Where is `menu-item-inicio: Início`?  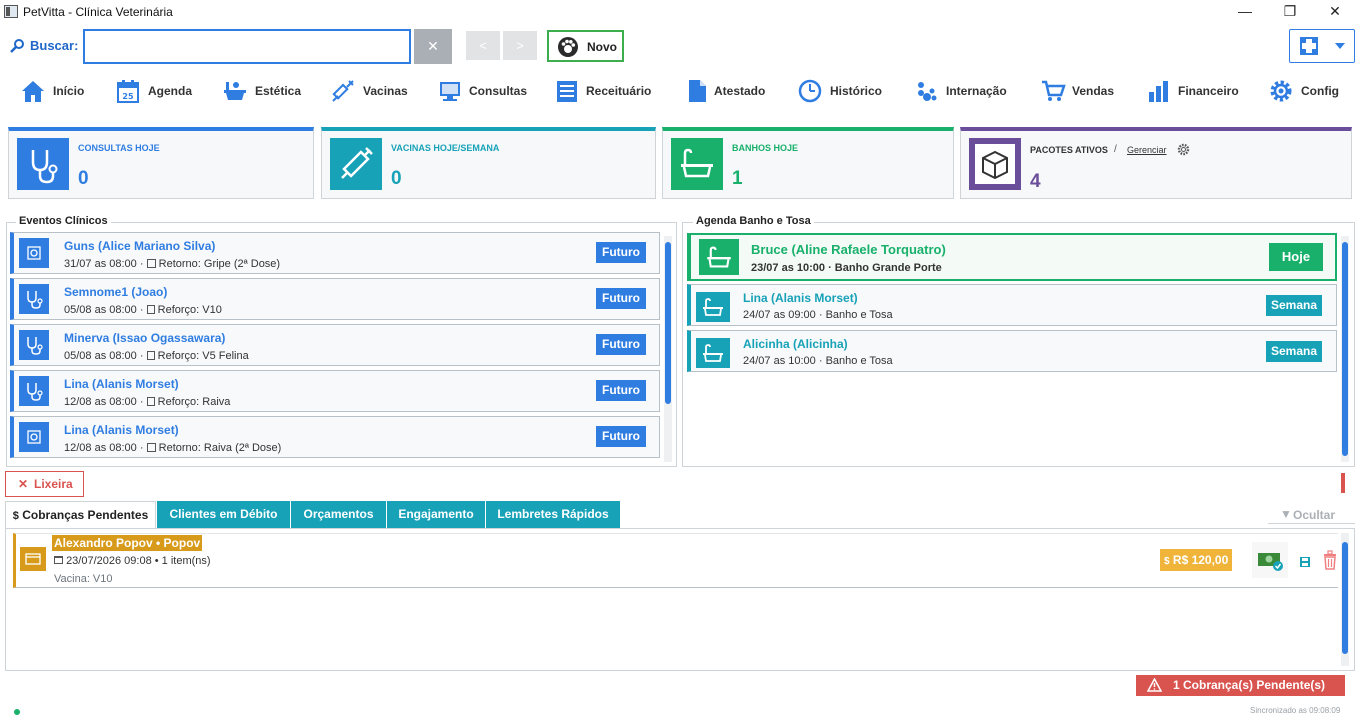 menu-item-inicio: Início is located at coordinates (56, 91).